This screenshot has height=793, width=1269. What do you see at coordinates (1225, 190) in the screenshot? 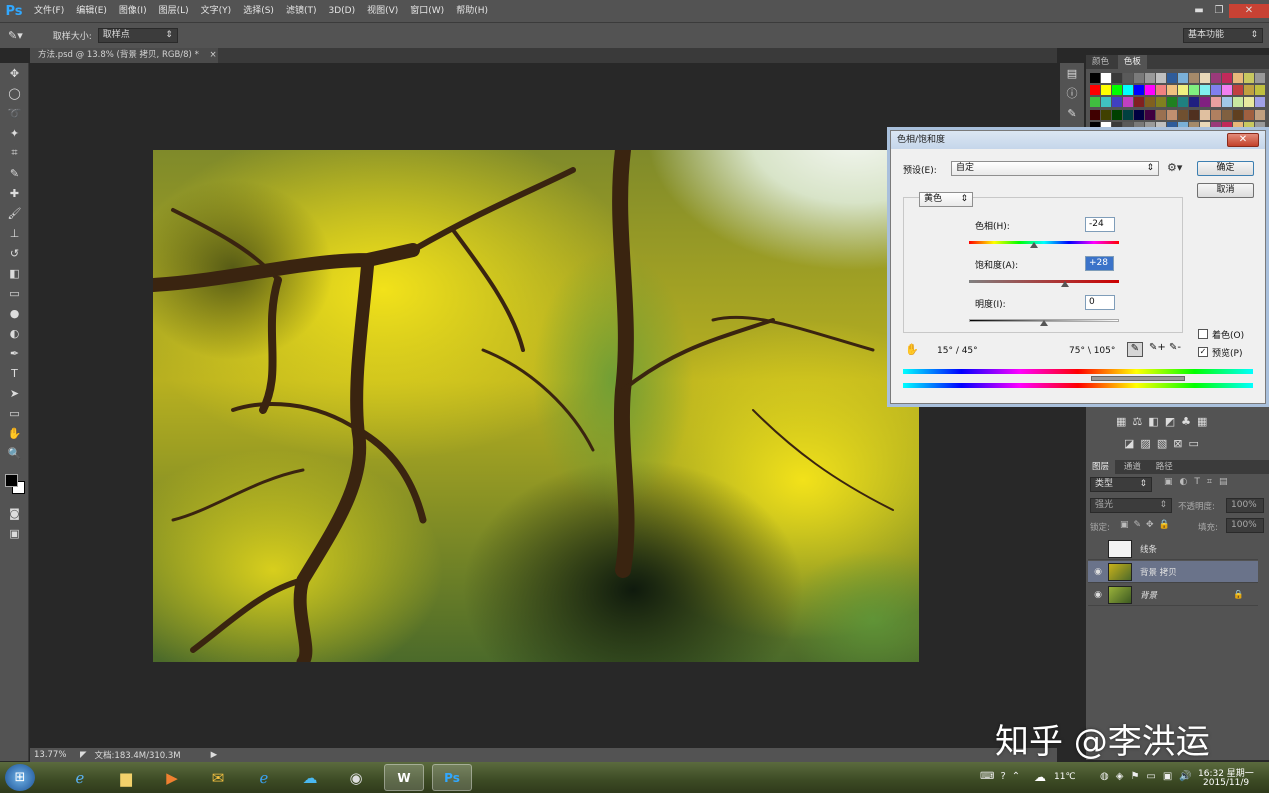
I see `cancel-button: 取消` at bounding box center [1225, 190].